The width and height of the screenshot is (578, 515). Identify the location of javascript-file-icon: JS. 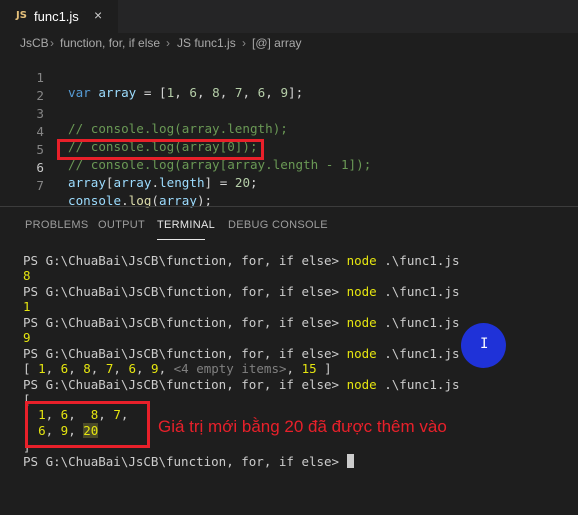
(21, 15).